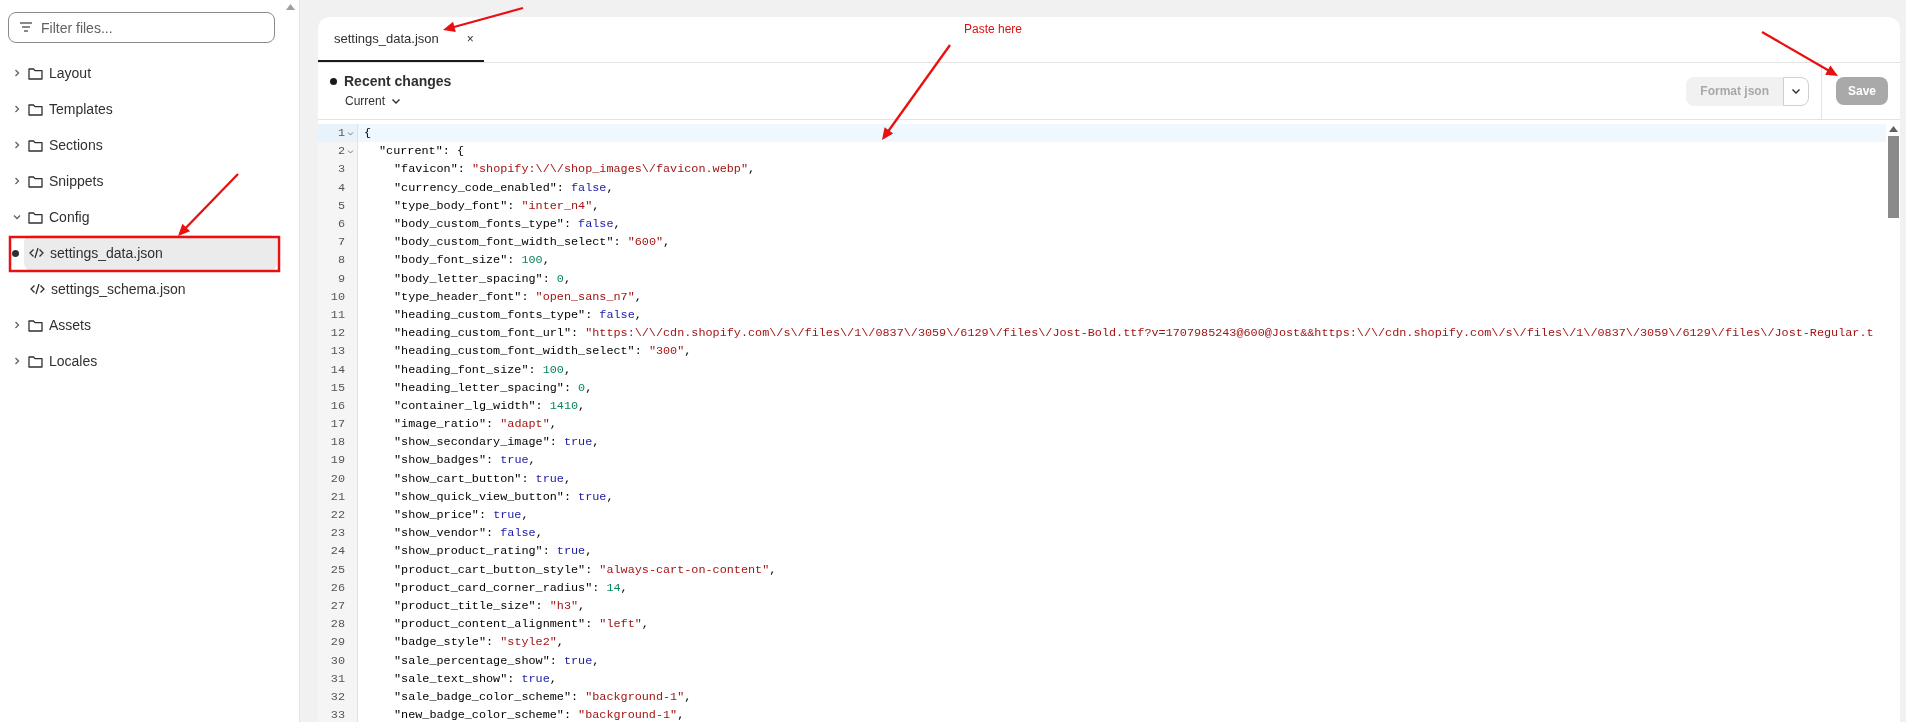 This screenshot has width=1906, height=722. I want to click on line-number: 6, so click(341, 224).